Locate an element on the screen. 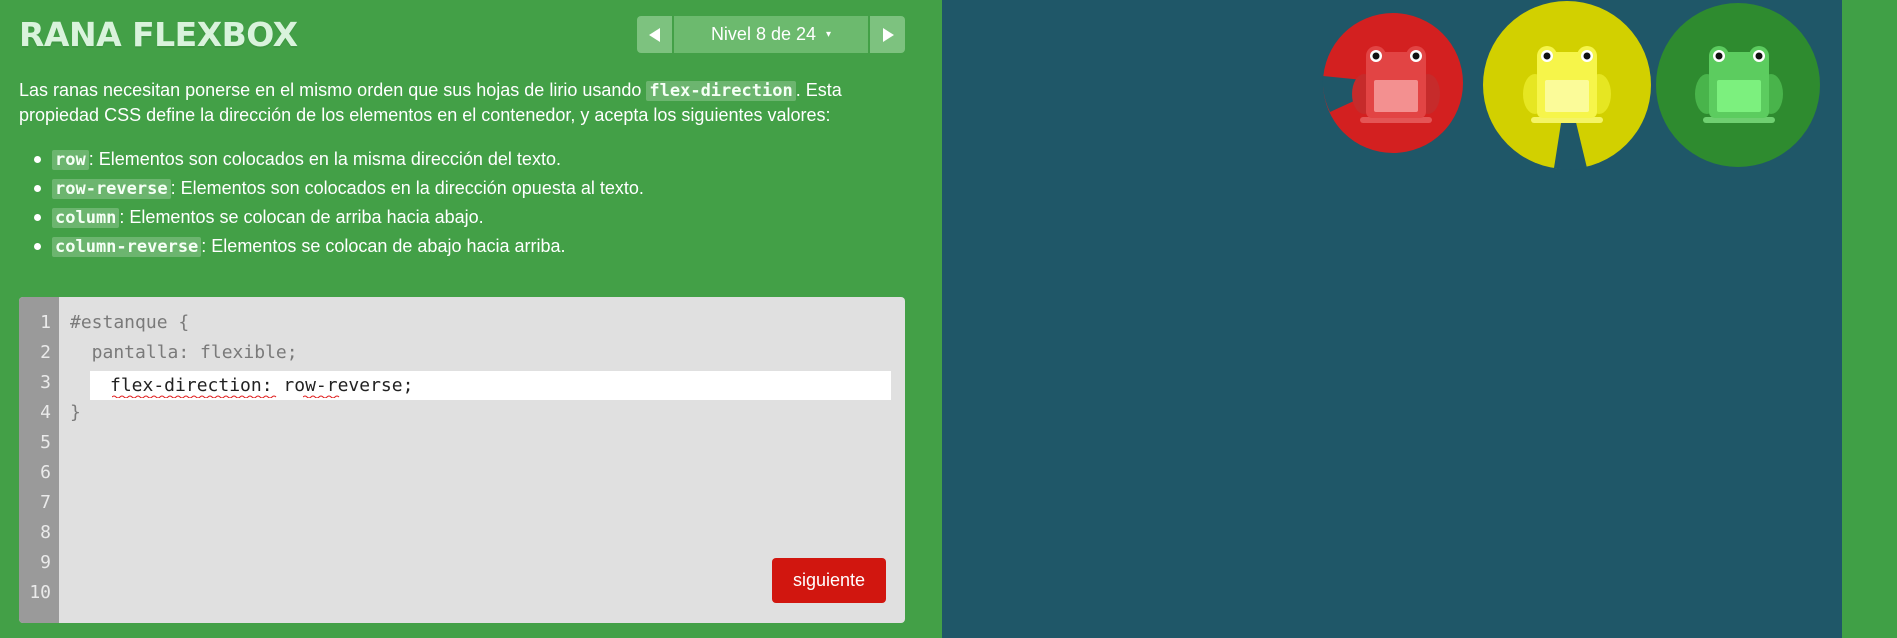 This screenshot has height=638, width=1897. frog-yellow is located at coordinates (1567, 84).